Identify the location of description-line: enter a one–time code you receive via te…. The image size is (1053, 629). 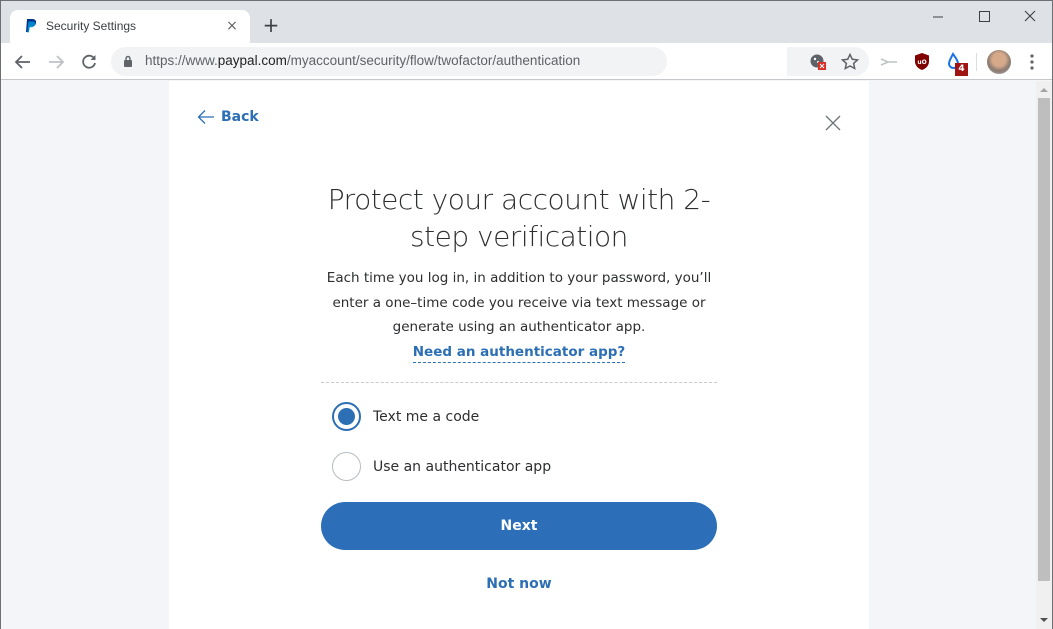
(519, 302).